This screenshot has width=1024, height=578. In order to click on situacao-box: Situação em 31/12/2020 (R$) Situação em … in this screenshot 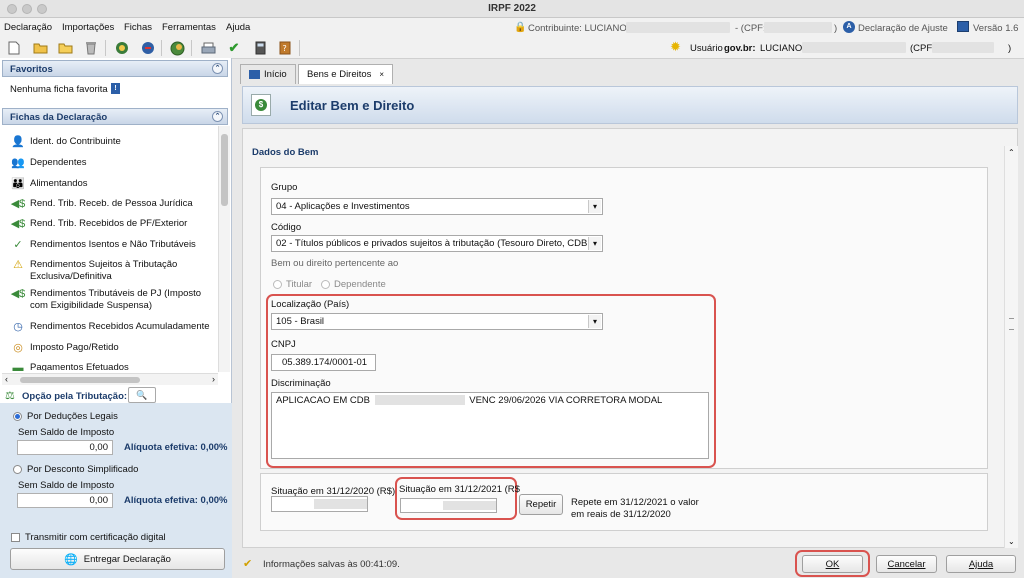, I will do `click(624, 502)`.